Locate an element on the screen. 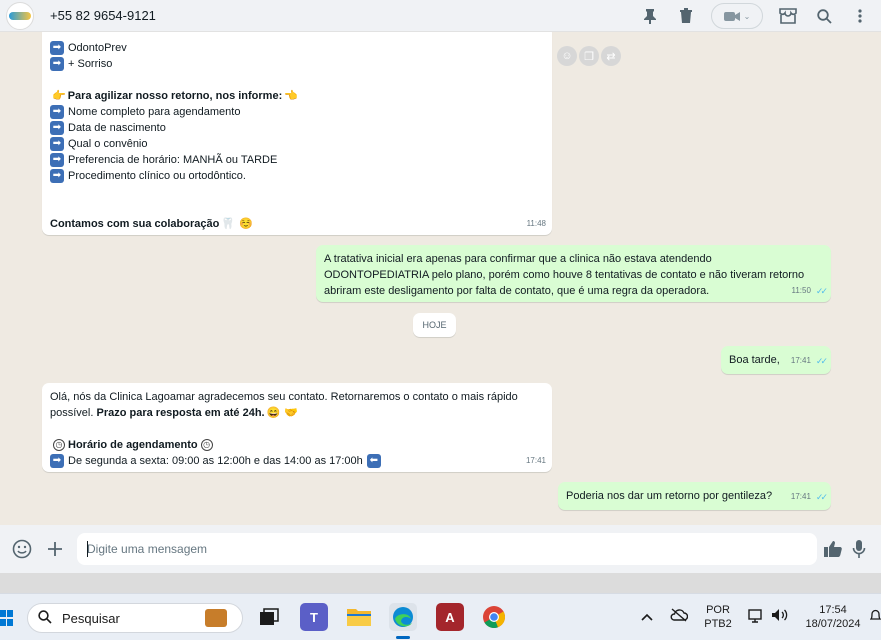  contact-name: +55 82 9654-9121 is located at coordinates (103, 15).